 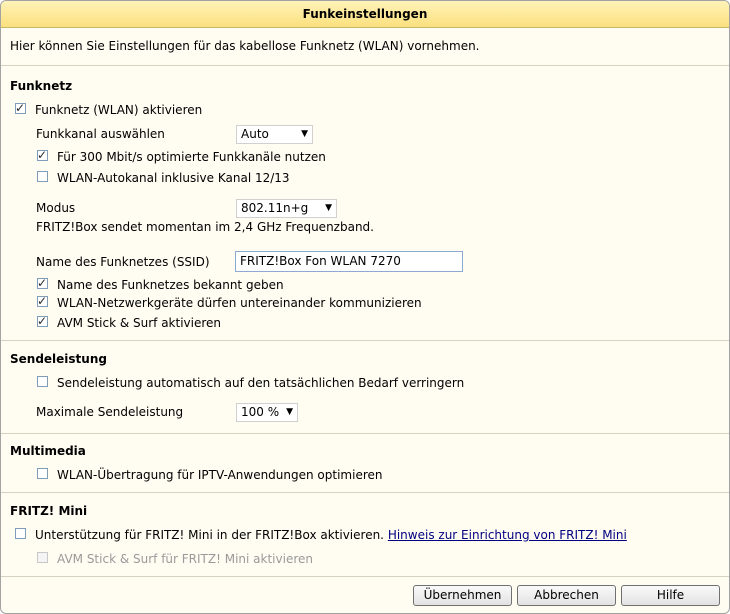 I want to click on intercom-checkbox: ✓, so click(x=42, y=301).